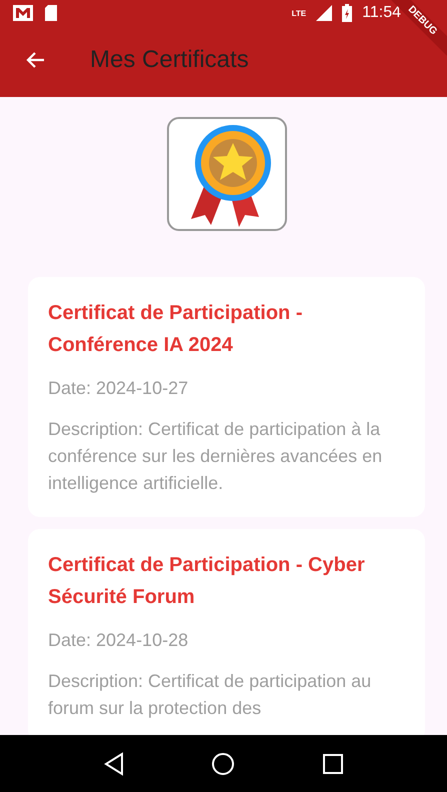  What do you see at coordinates (119, 640) in the screenshot?
I see `certificate-date: Date: 2024-10-28` at bounding box center [119, 640].